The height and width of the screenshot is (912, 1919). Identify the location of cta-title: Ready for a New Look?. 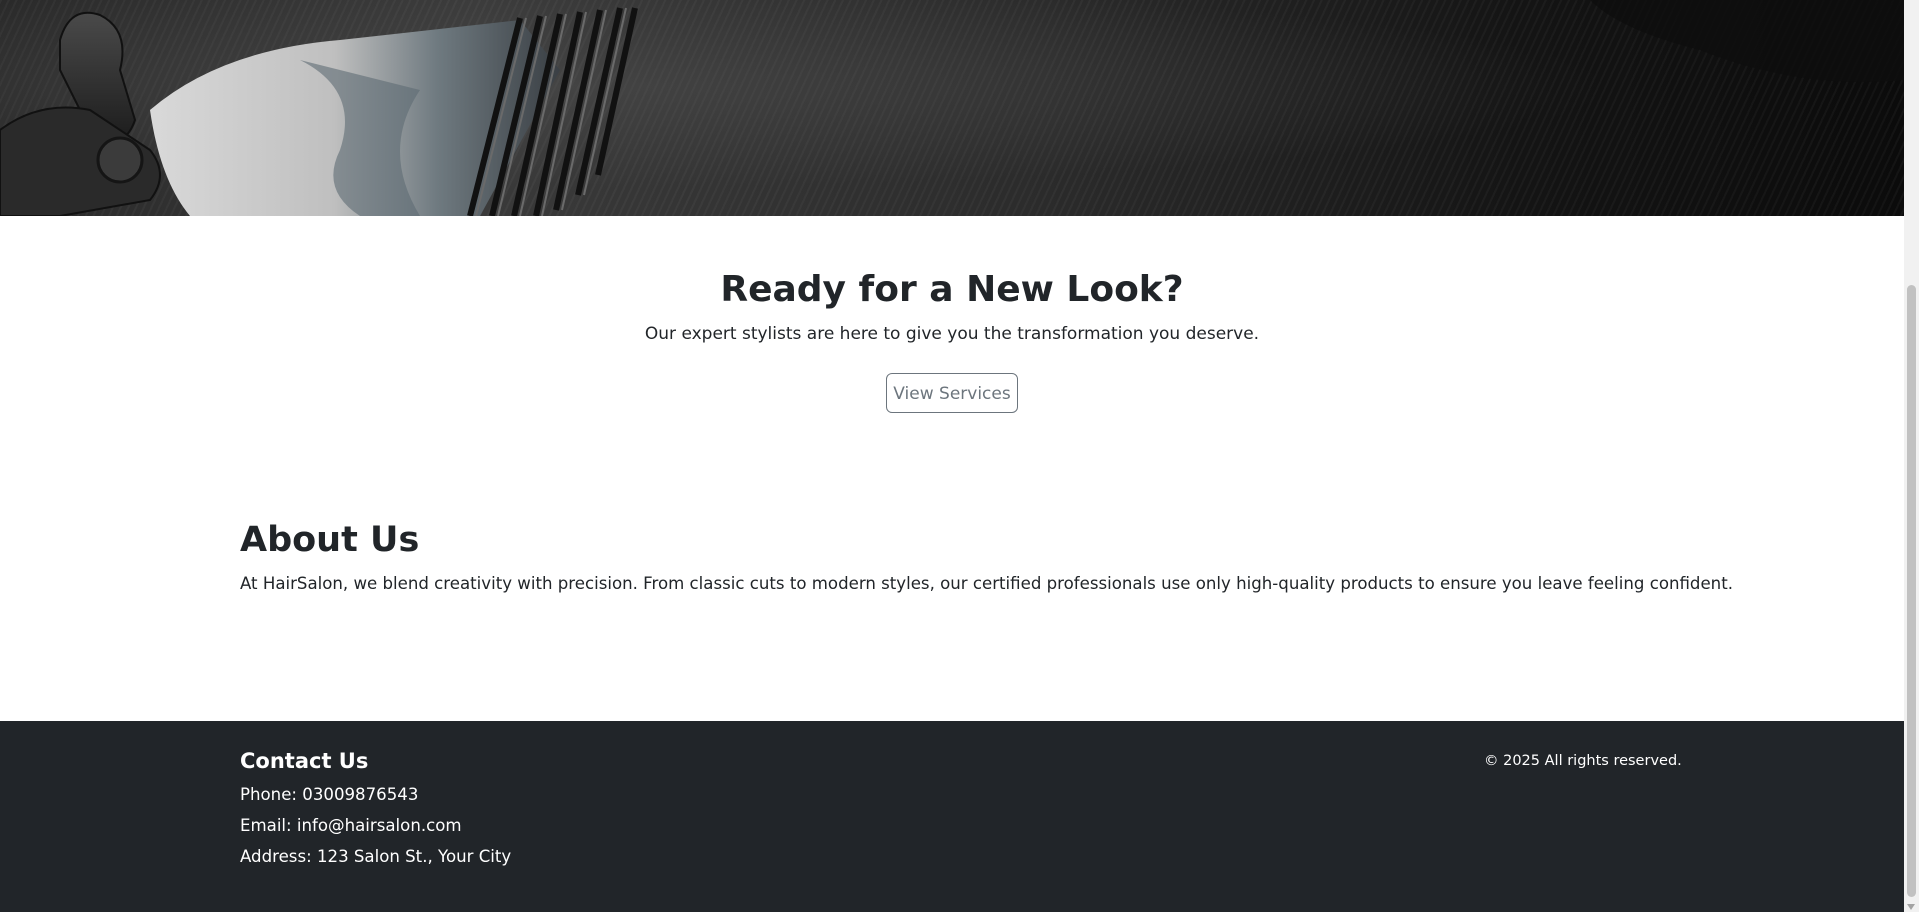
(952, 289).